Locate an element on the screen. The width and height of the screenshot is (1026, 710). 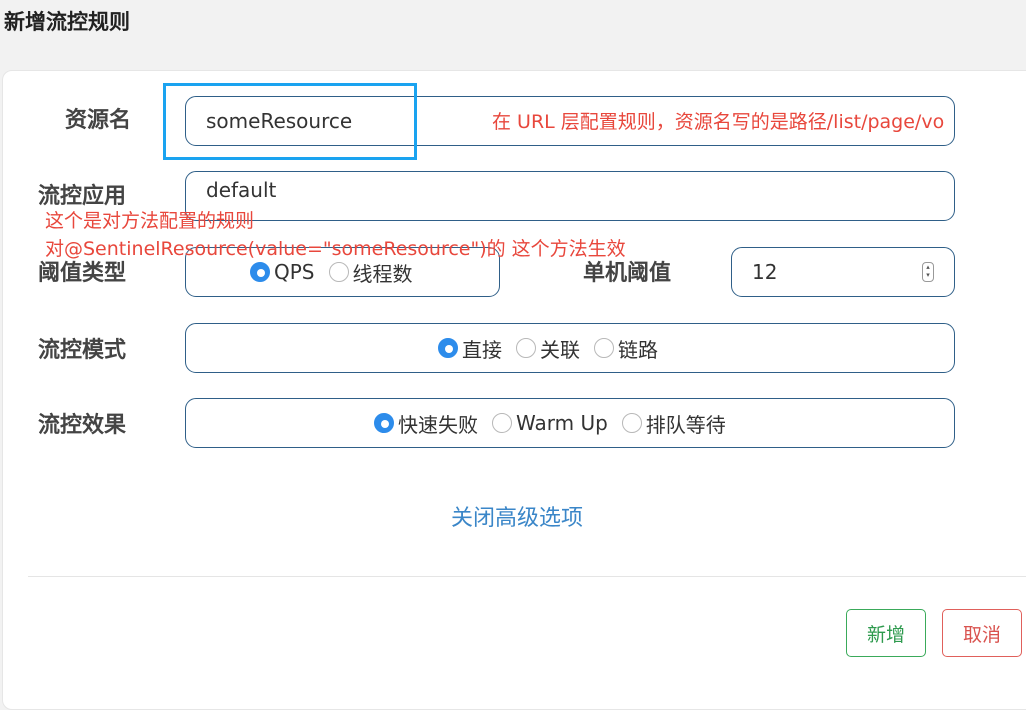
app-field is located at coordinates (570, 193).